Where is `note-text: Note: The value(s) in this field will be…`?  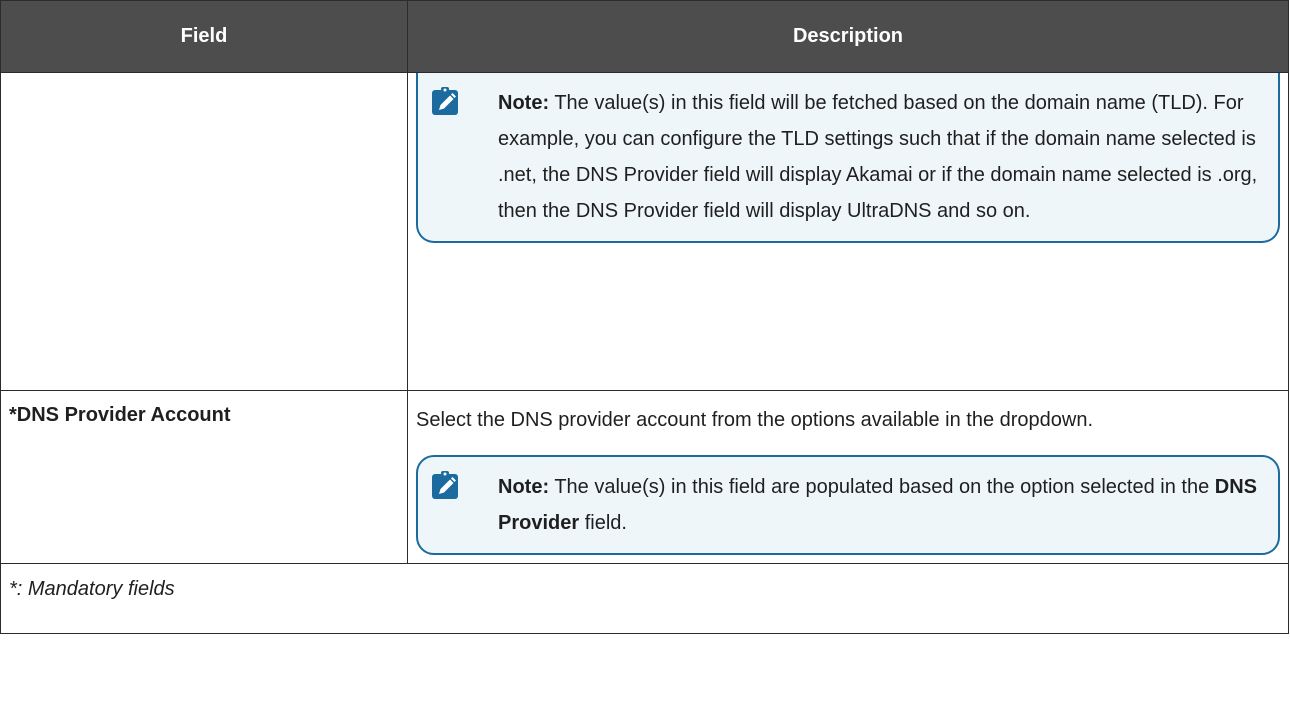
note-text: Note: The value(s) in this field will be… is located at coordinates (881, 157).